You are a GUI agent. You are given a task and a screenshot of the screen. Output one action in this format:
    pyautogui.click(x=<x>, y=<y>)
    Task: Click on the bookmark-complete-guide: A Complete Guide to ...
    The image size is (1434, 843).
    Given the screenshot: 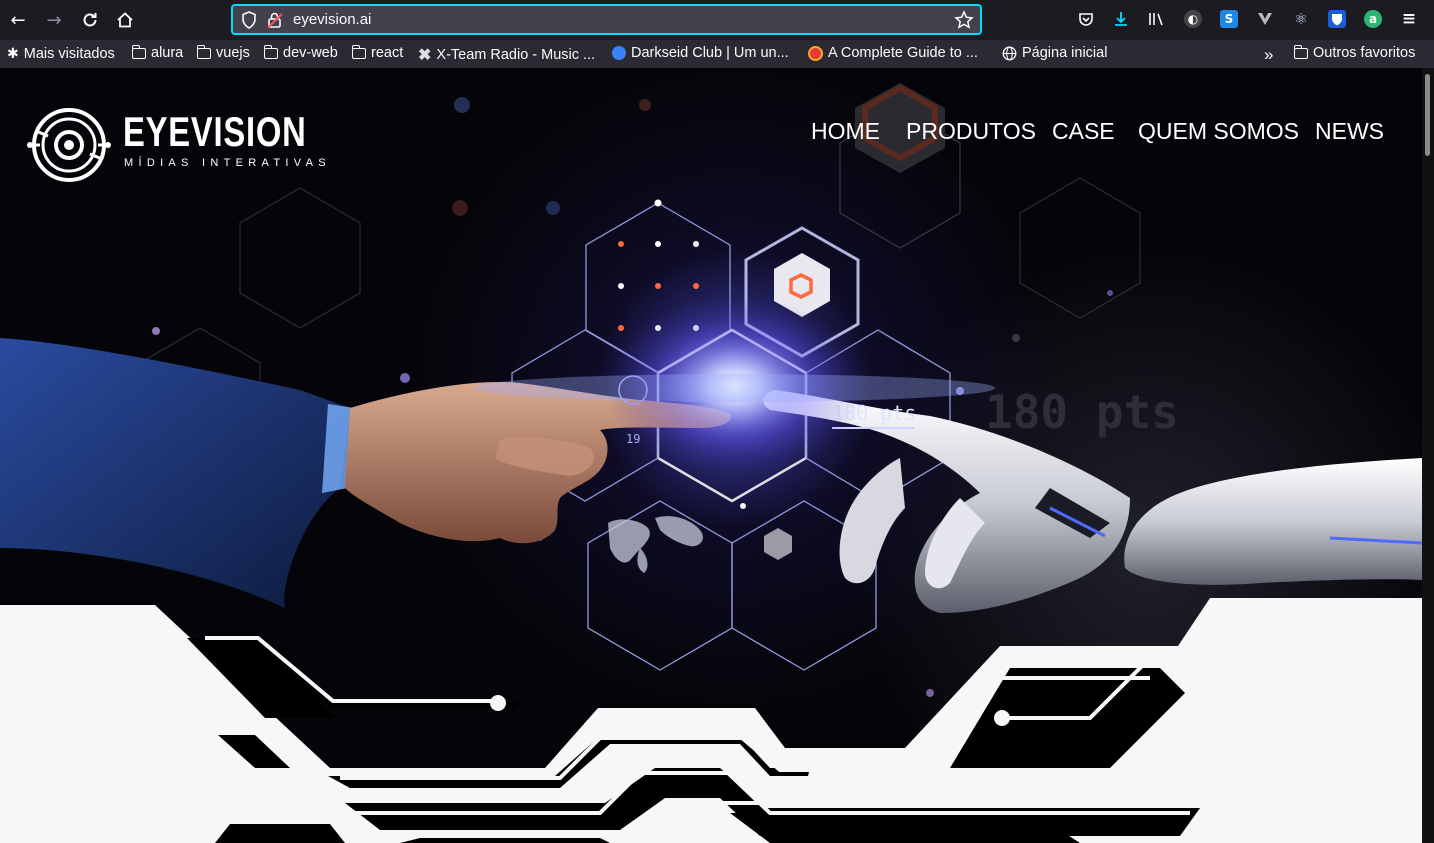 What is the action you would take?
    pyautogui.click(x=893, y=53)
    